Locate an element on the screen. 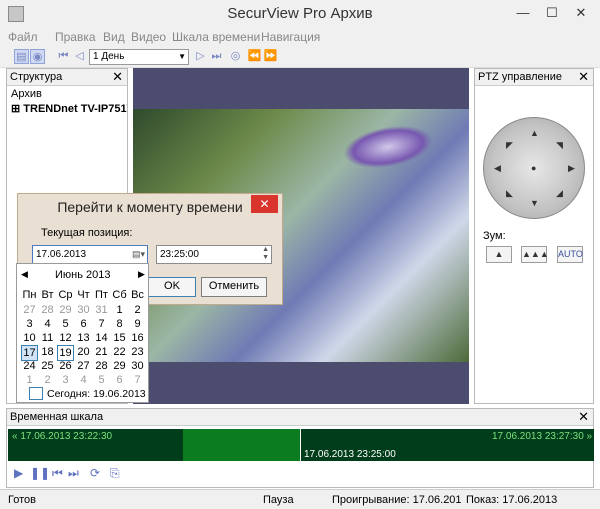 The image size is (600, 509). range-select: 1 День ▼ is located at coordinates (139, 57).